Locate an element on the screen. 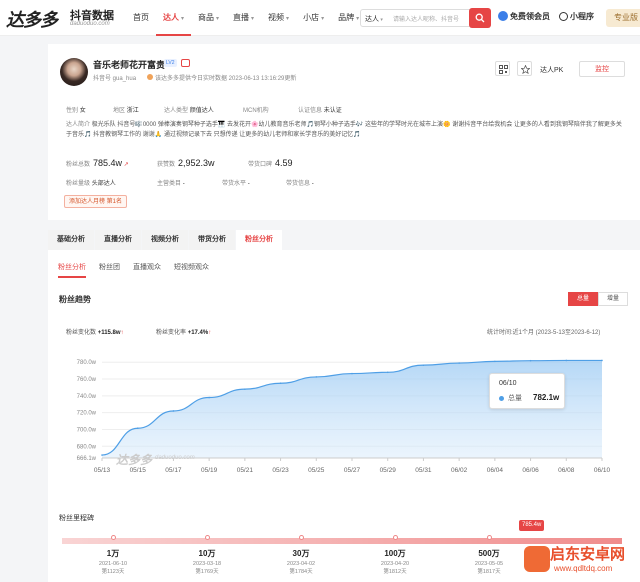 The width and height of the screenshot is (640, 582). monitor-button: 监控 is located at coordinates (602, 69).